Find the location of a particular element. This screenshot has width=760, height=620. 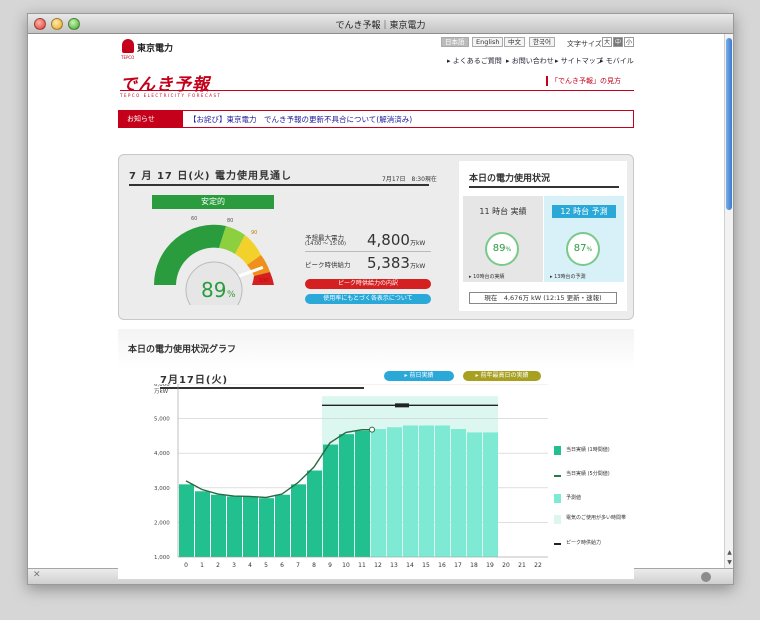

font-size-small-button: 小 is located at coordinates (629, 42).